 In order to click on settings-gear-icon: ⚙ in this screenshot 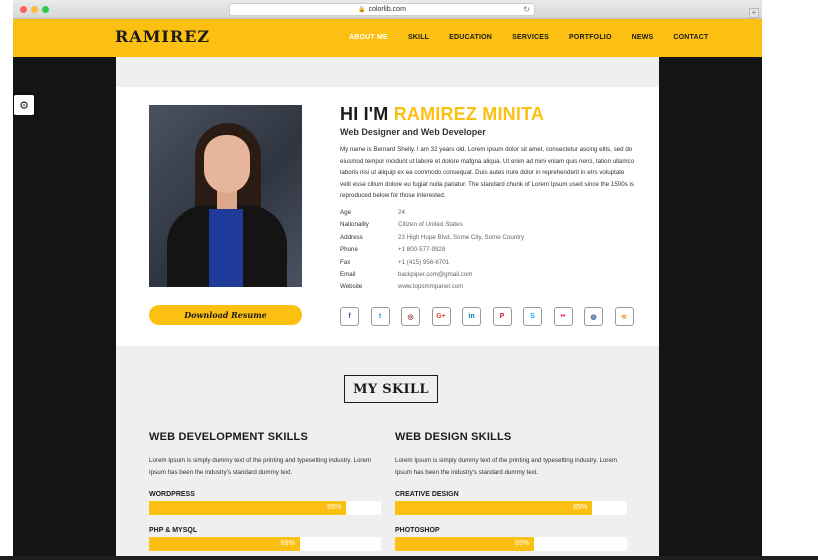, I will do `click(24, 105)`.